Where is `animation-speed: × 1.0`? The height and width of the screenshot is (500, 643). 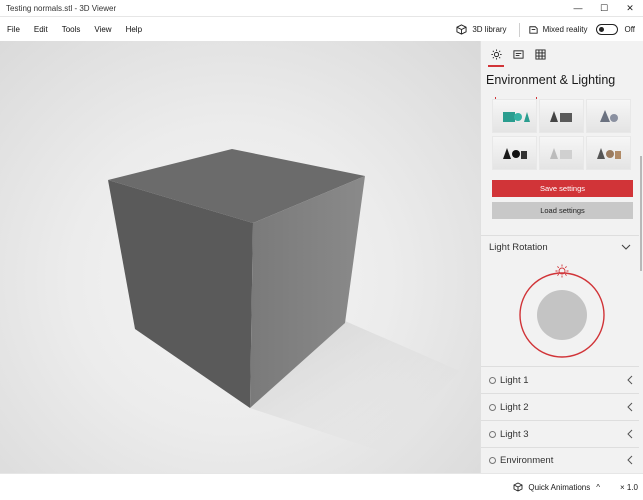
animation-speed: × 1.0 is located at coordinates (629, 487).